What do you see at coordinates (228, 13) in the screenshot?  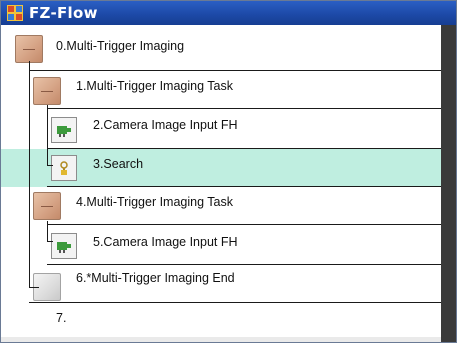 I see `title-bar: FZ-Flow` at bounding box center [228, 13].